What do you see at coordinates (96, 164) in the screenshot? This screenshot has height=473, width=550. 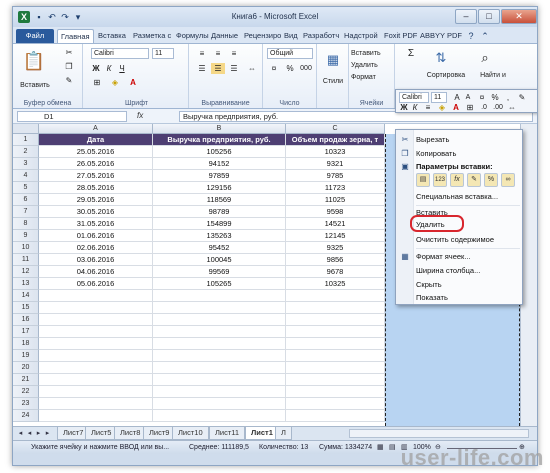 I see `data-cell: 26.05.2016` at bounding box center [96, 164].